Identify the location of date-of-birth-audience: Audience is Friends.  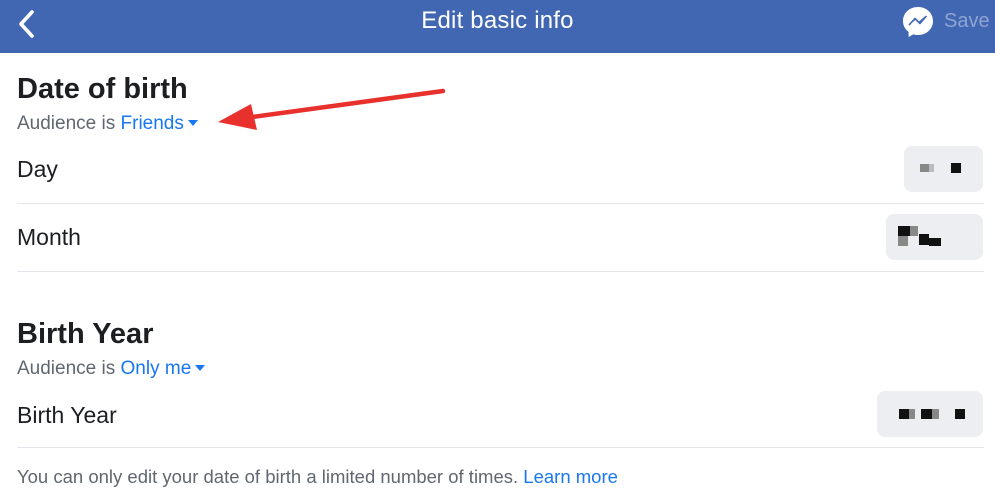
(107, 124).